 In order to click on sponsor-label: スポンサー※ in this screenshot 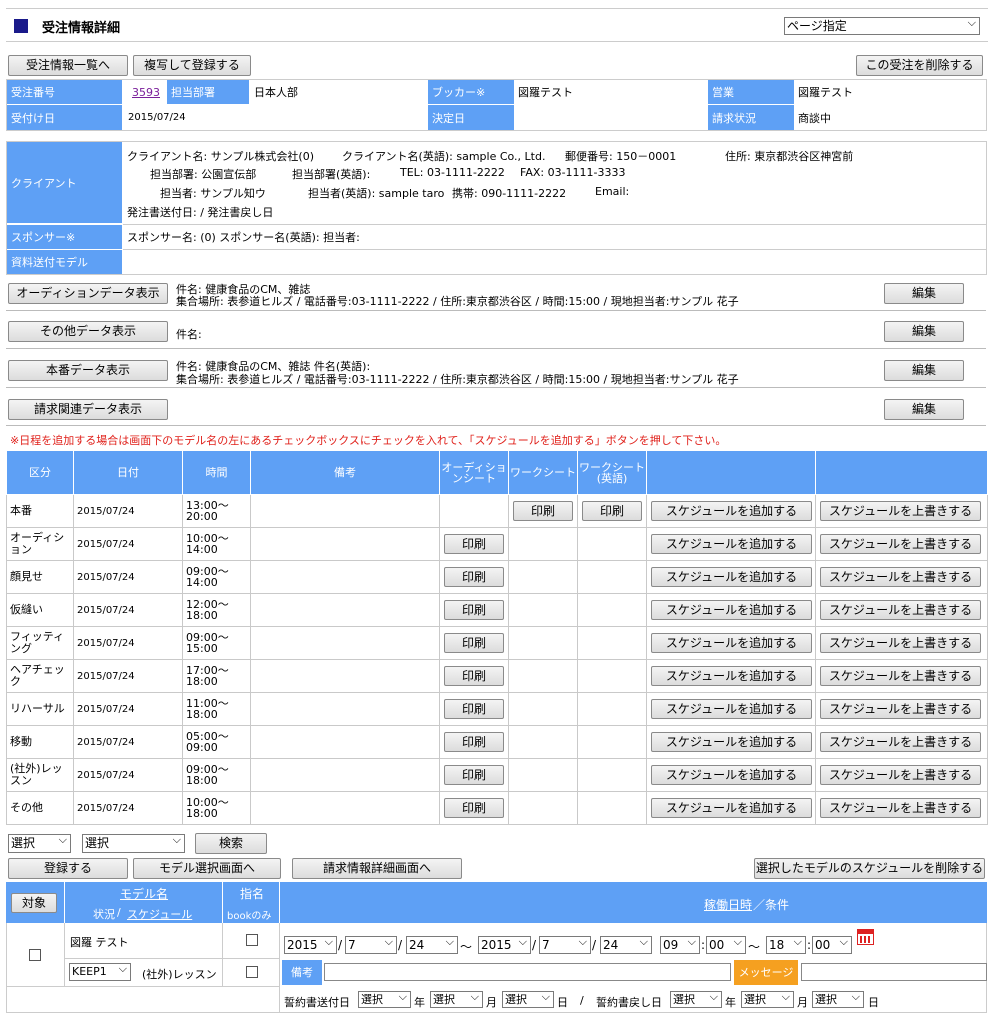, I will do `click(64, 237)`.